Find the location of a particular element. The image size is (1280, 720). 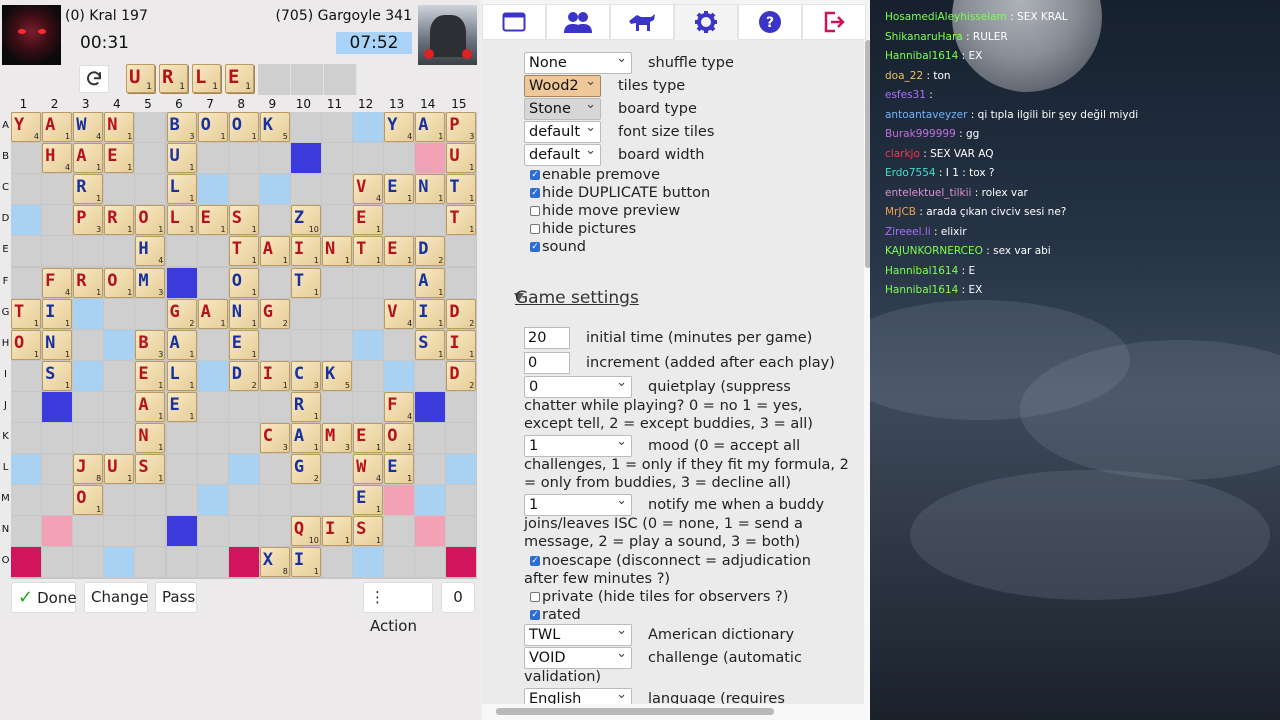

tab-players is located at coordinates (578, 22).